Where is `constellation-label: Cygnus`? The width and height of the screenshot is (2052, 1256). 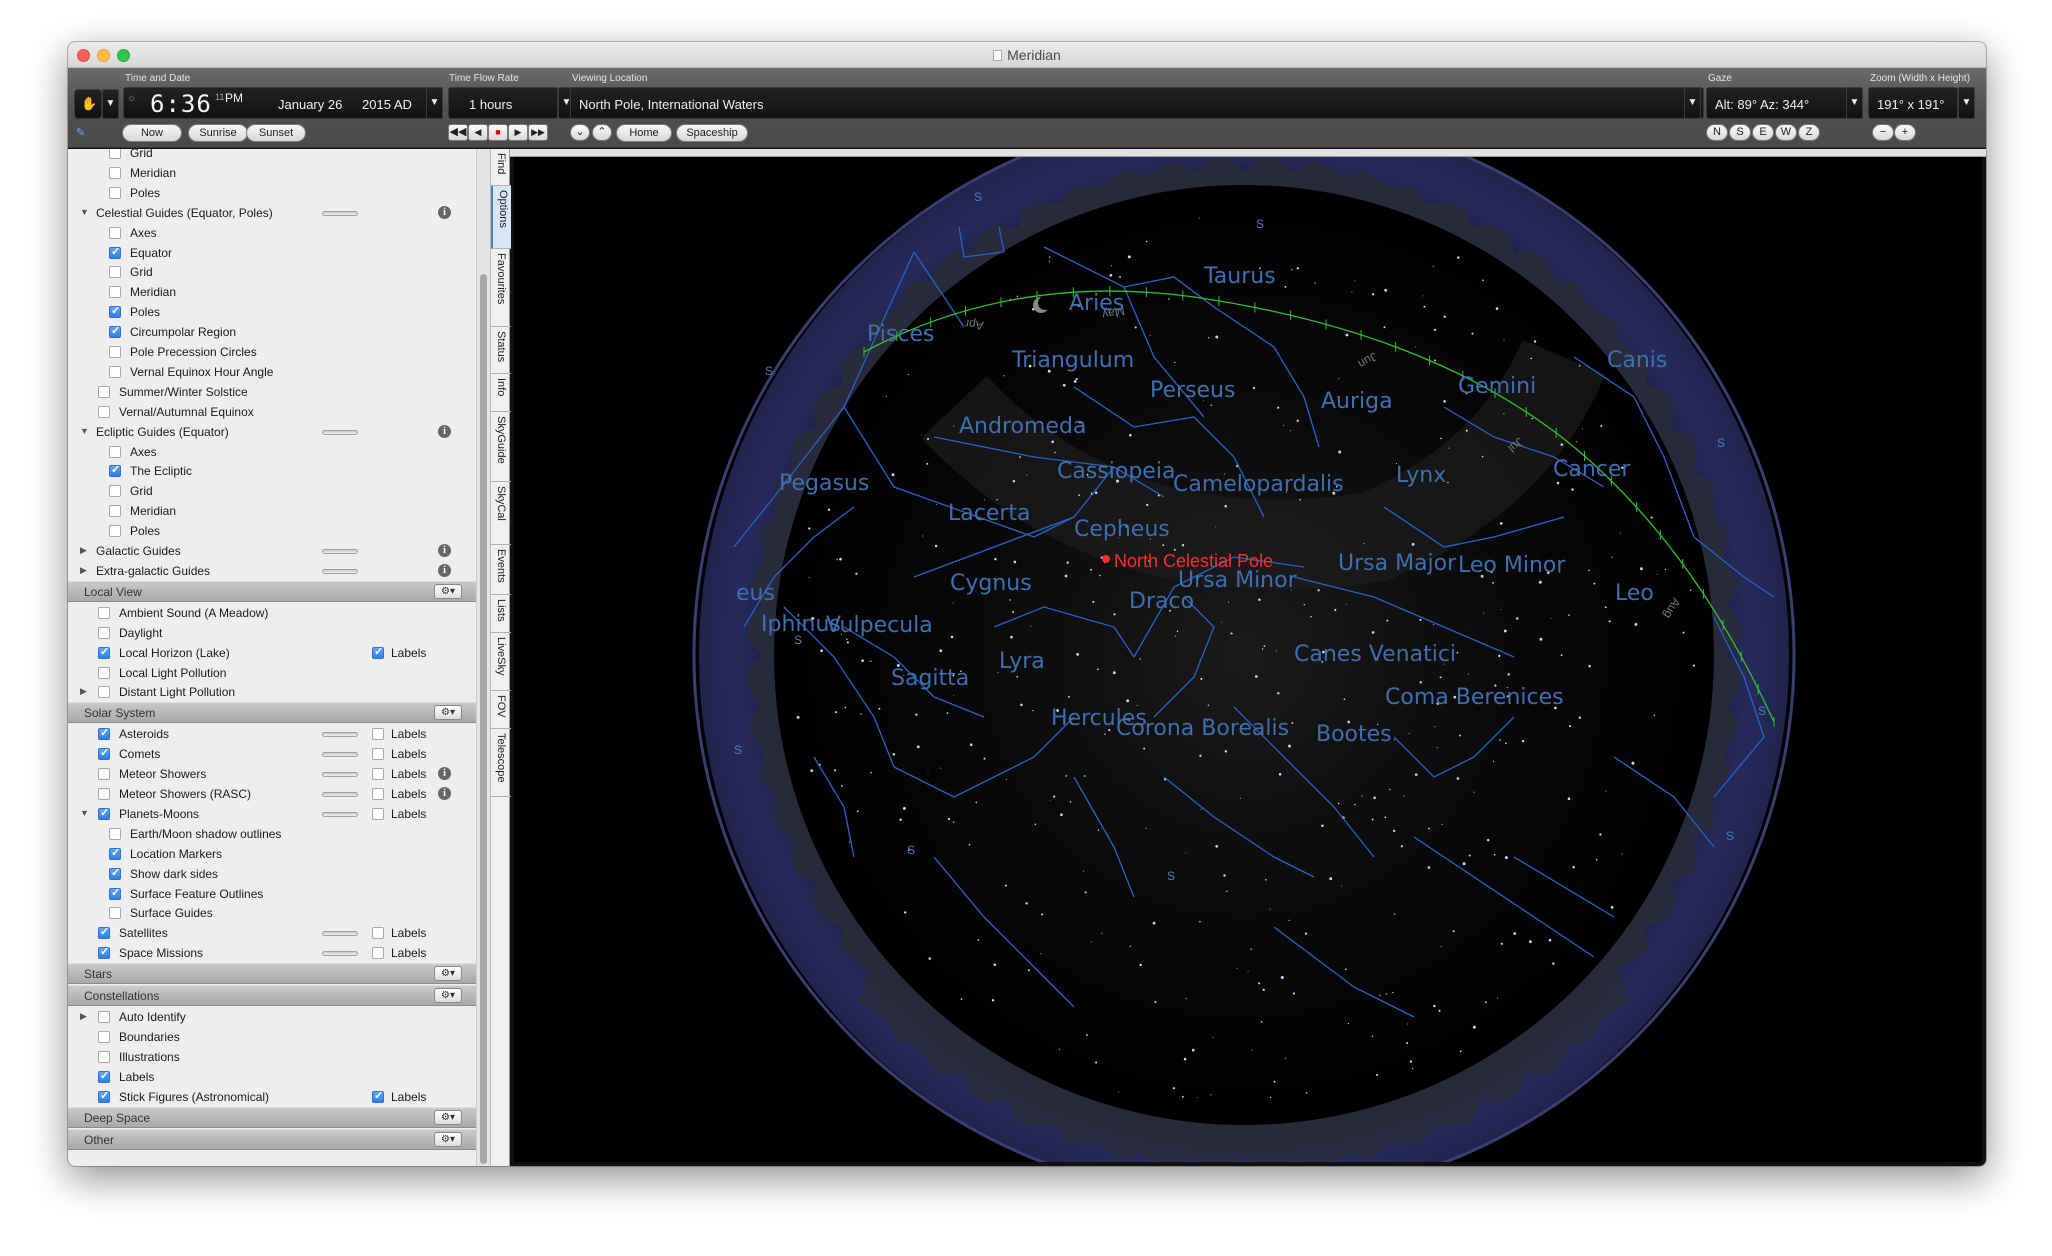
constellation-label: Cygnus is located at coordinates (991, 583).